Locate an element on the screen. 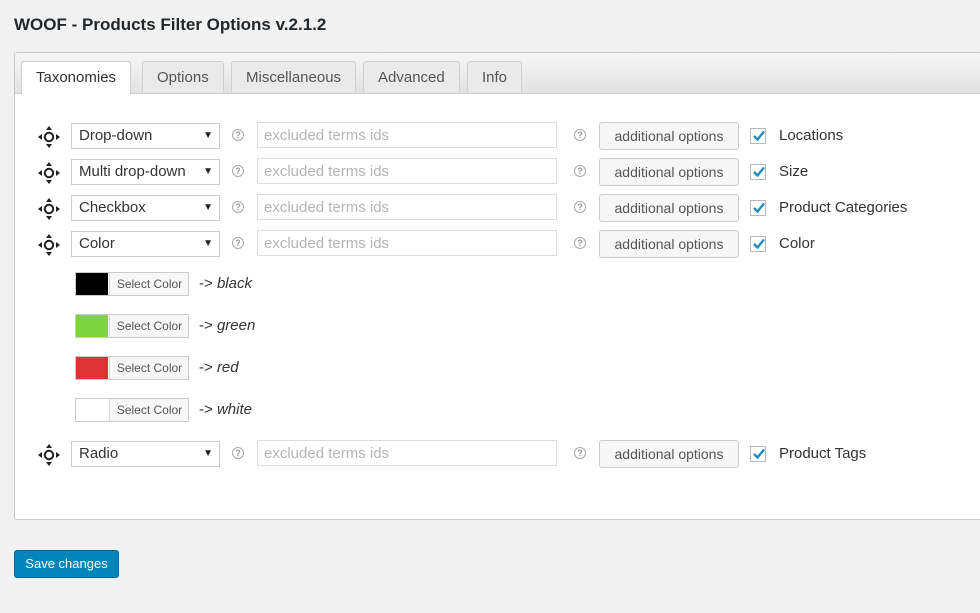 The width and height of the screenshot is (980, 613). tab-advanced: Advanced is located at coordinates (411, 76).